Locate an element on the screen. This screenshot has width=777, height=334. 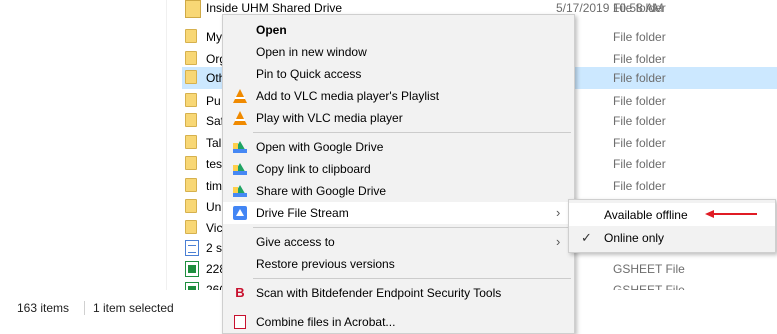
menu-item-share-google-drive: Share with Google Drive is located at coordinates (398, 191).